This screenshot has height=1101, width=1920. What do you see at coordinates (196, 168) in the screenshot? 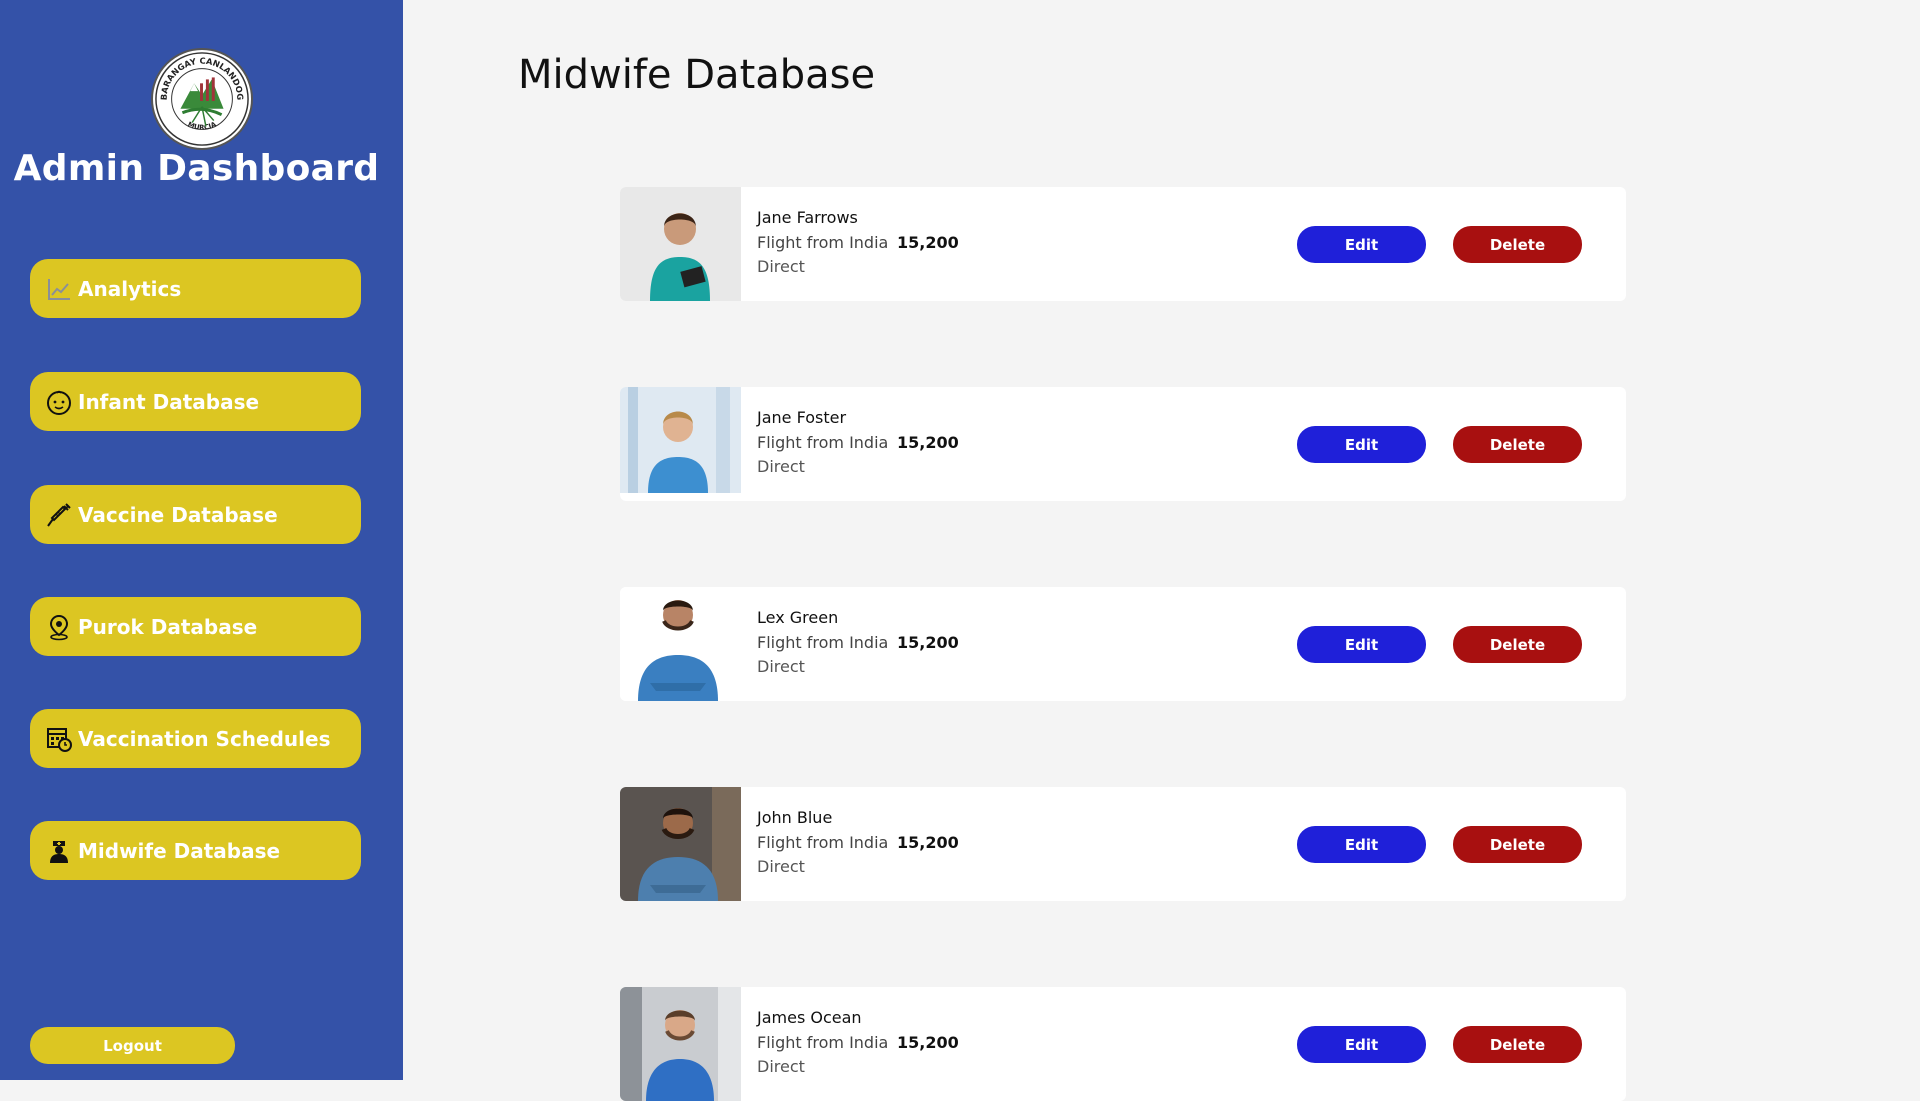
I see `sidebar-title: Admin Dashboard` at bounding box center [196, 168].